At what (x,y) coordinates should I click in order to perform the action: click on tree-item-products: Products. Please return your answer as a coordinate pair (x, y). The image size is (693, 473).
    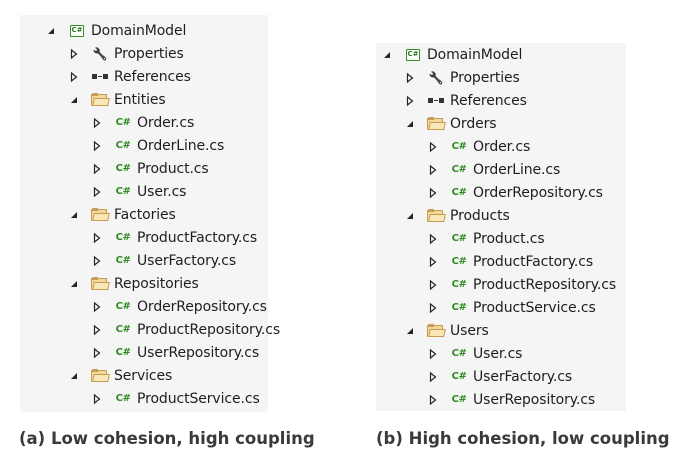
    Looking at the image, I should click on (501, 215).